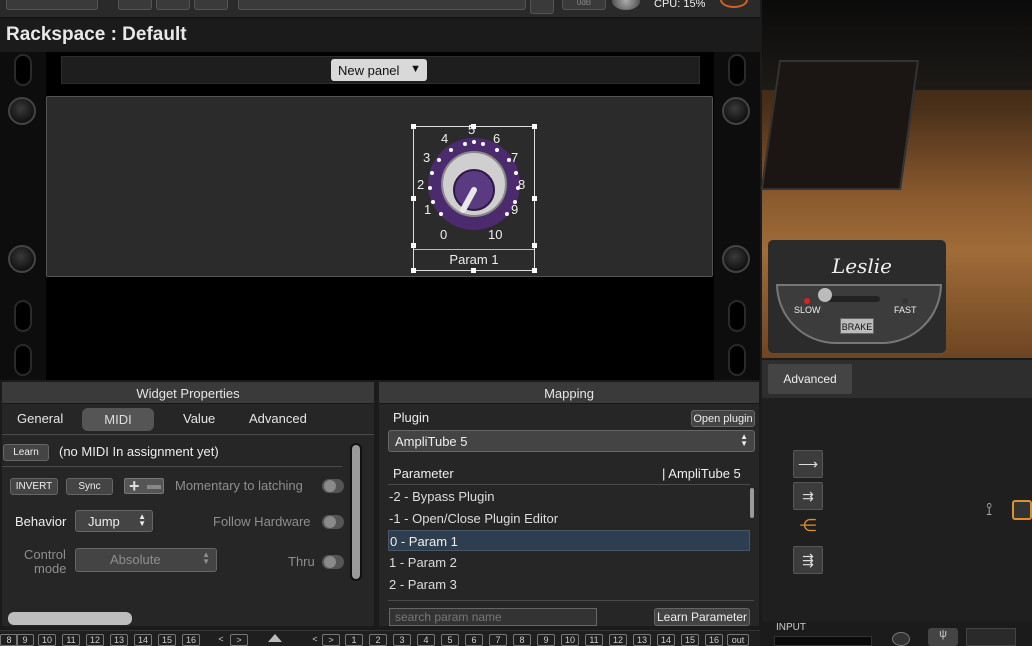 This screenshot has width=1032, height=646. Describe the element at coordinates (808, 464) in the screenshot. I see `route-straight-icon: ⟶` at that location.